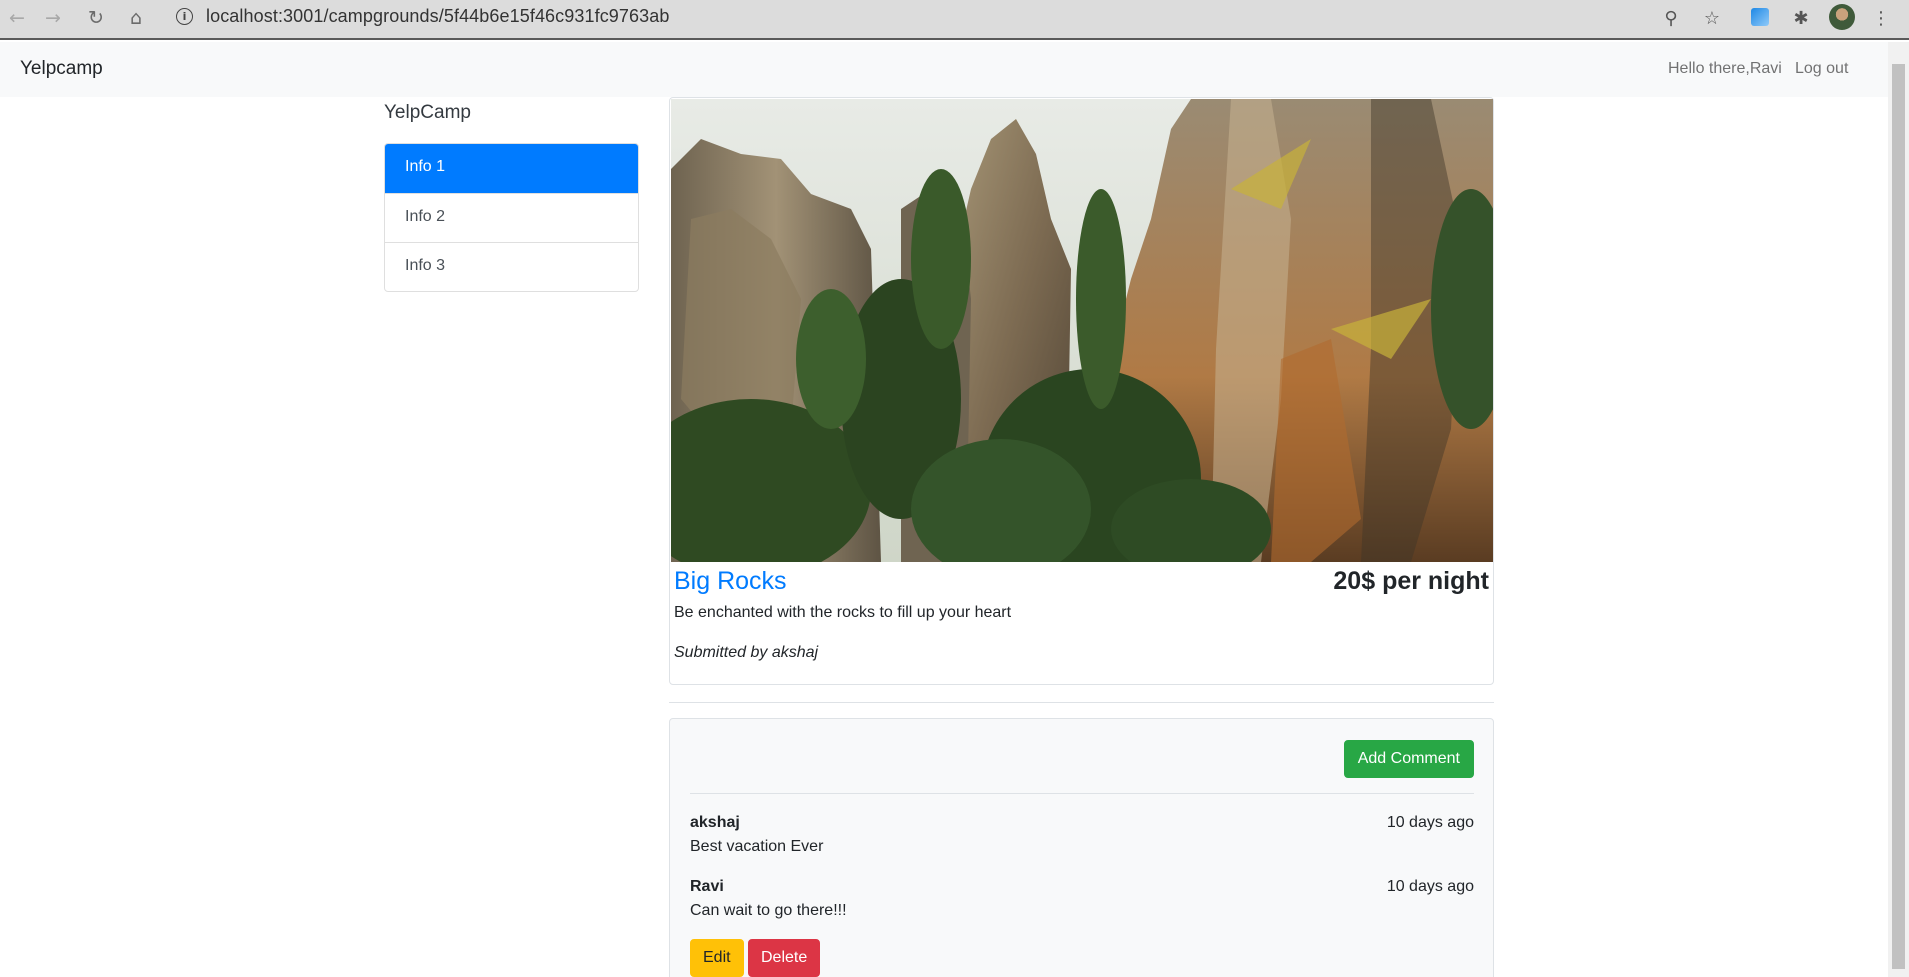  What do you see at coordinates (1712, 18) in the screenshot?
I see `bookmark-star-icon: ☆` at bounding box center [1712, 18].